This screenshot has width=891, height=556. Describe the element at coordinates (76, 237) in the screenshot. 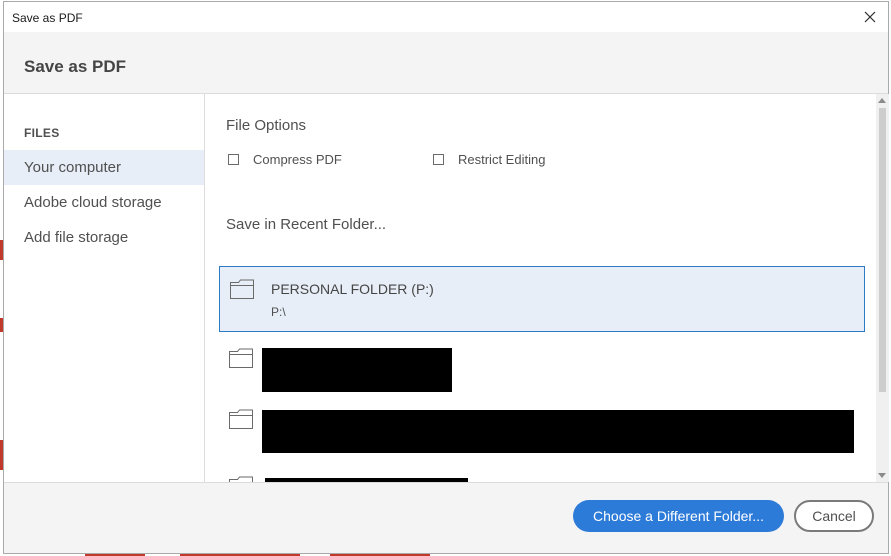

I see `sidebar-item-label: Add file storage` at that location.